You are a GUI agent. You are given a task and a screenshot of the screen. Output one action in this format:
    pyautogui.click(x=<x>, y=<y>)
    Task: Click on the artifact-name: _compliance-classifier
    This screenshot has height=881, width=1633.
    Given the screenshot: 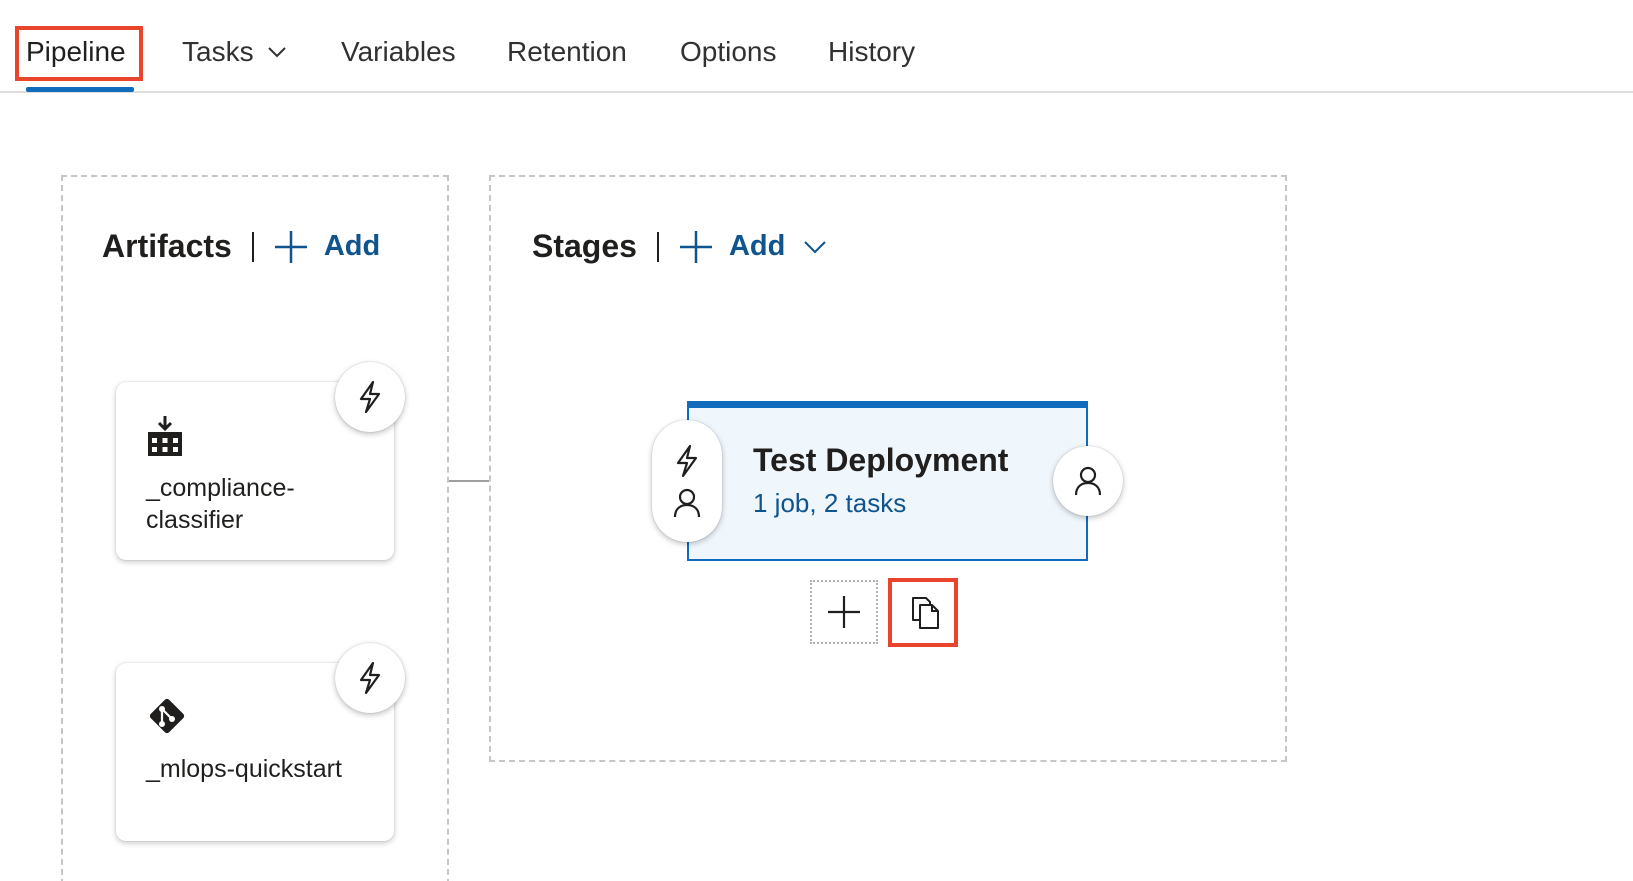 What is the action you would take?
    pyautogui.click(x=220, y=504)
    